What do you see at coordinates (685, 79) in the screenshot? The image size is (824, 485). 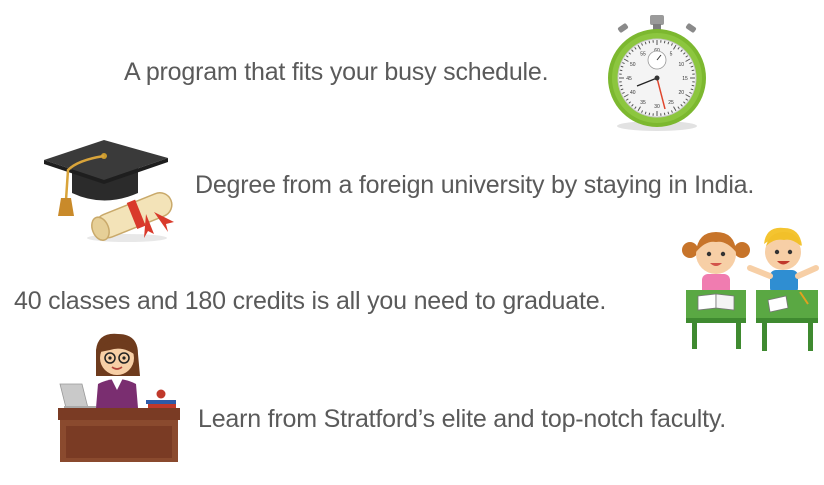 I see `stopwatch-number: 15` at bounding box center [685, 79].